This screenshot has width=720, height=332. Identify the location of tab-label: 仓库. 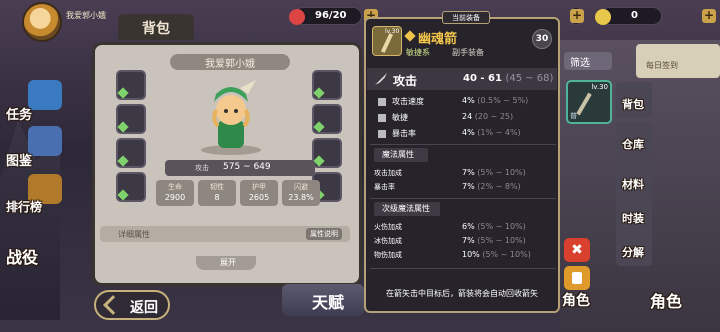
(633, 144).